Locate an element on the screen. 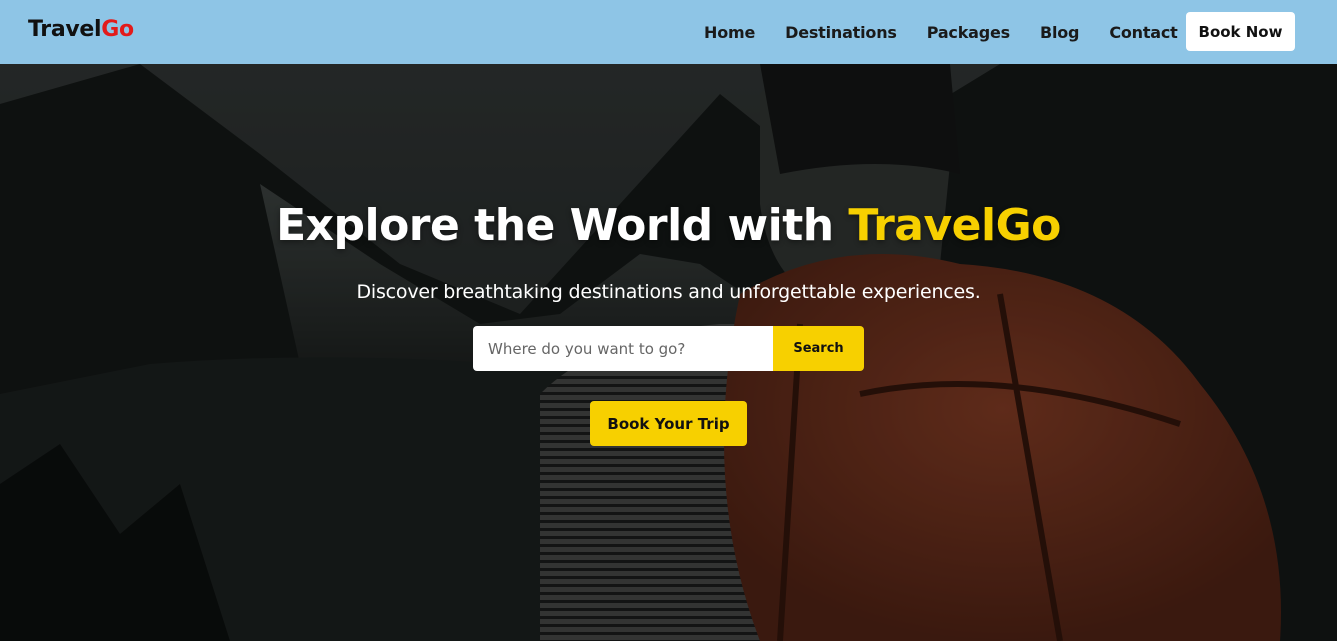 The width and height of the screenshot is (1337, 641). logo: TravelGo is located at coordinates (81, 29).